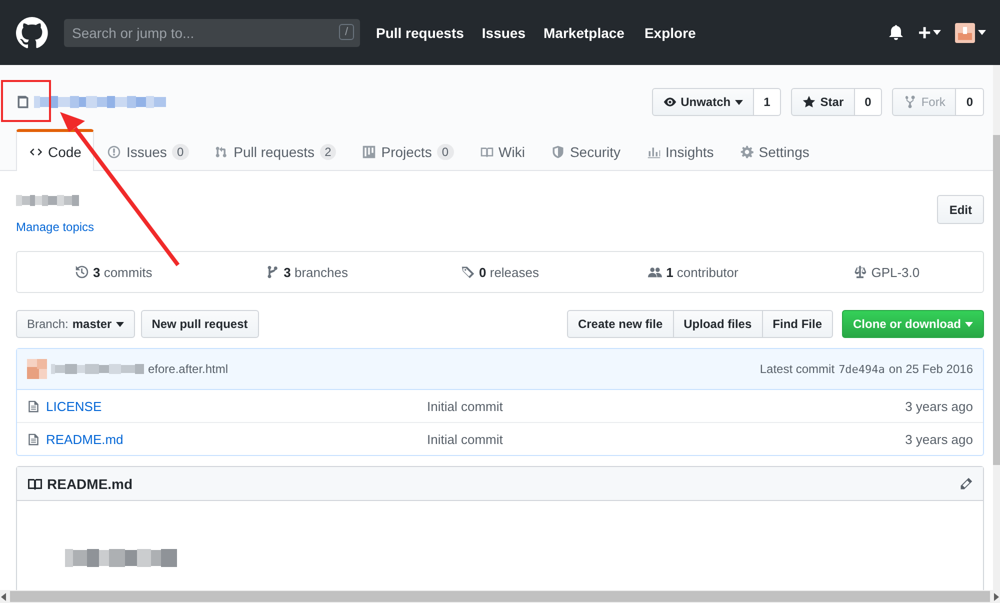 This screenshot has height=603, width=1000. I want to click on star-icon, so click(809, 102).